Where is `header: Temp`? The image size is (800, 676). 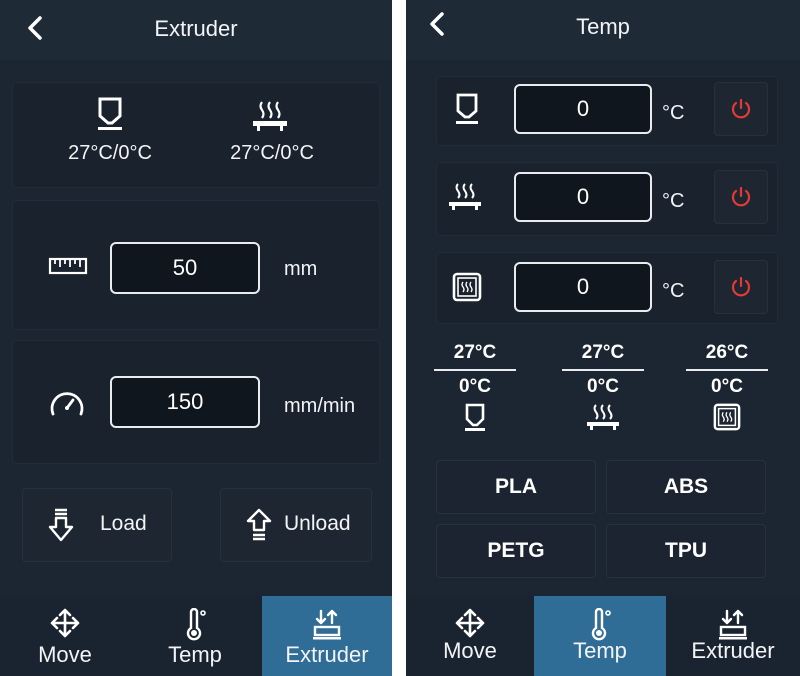
header: Temp is located at coordinates (603, 30).